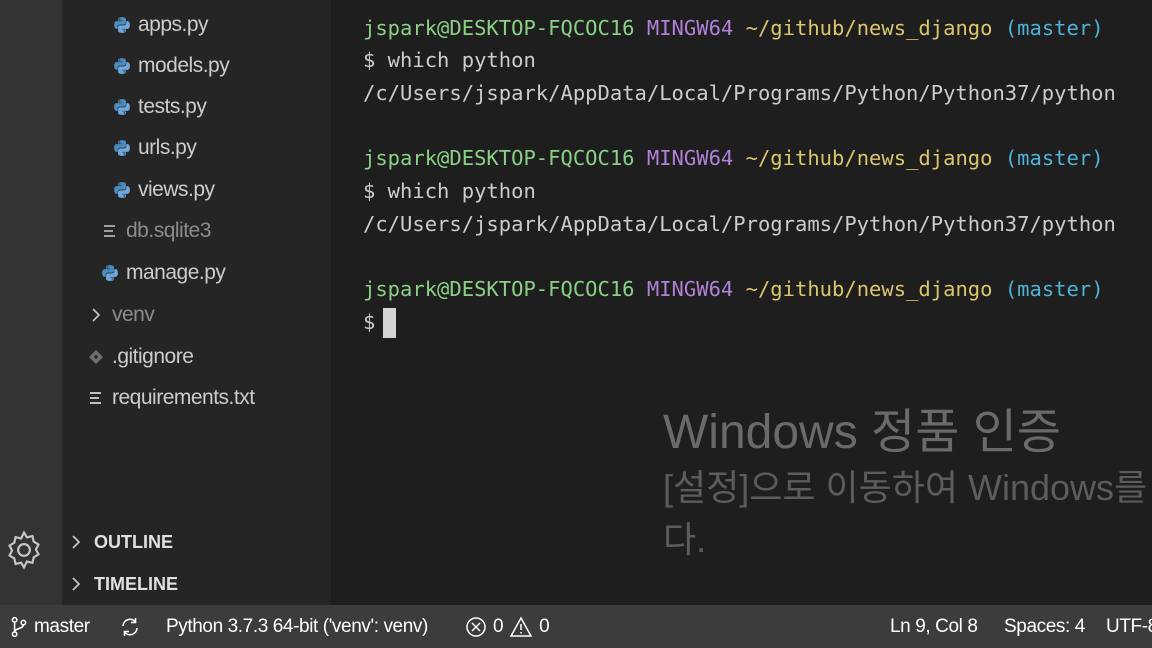 This screenshot has height=648, width=1152. I want to click on error-count: 0, so click(498, 626).